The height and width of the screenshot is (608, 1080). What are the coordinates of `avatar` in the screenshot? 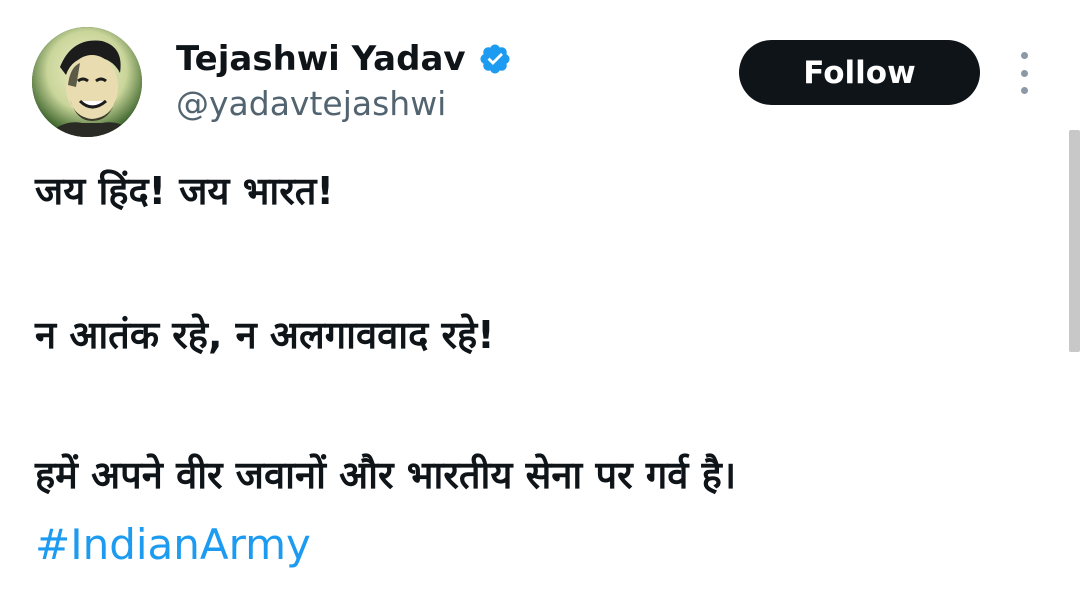 It's located at (87, 82).